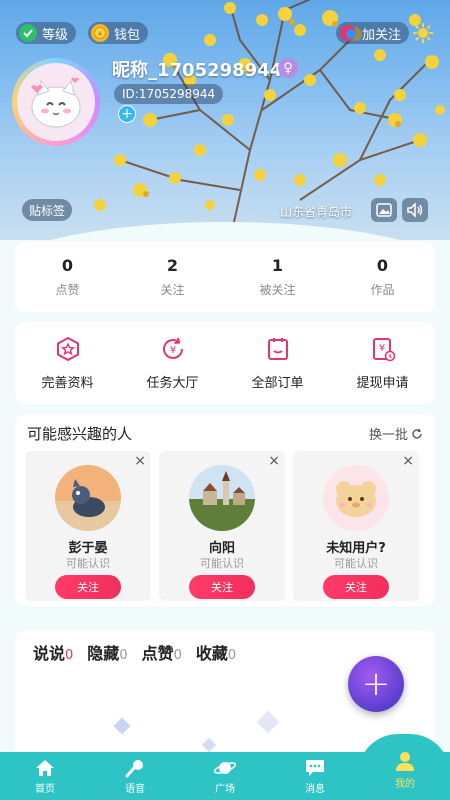 This screenshot has height=800, width=450. I want to click on refresh-button: 换一批, so click(396, 433).